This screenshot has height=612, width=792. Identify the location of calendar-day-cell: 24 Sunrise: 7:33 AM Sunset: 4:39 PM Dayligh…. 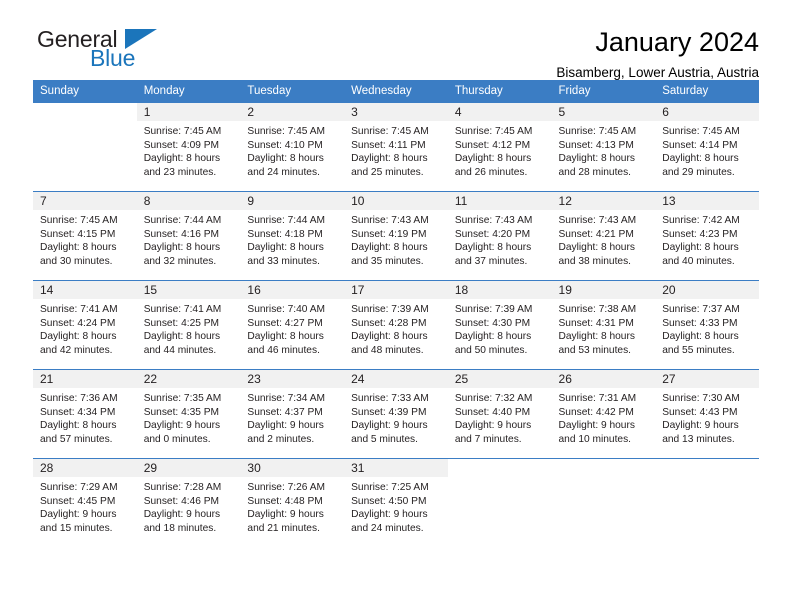
(396, 414).